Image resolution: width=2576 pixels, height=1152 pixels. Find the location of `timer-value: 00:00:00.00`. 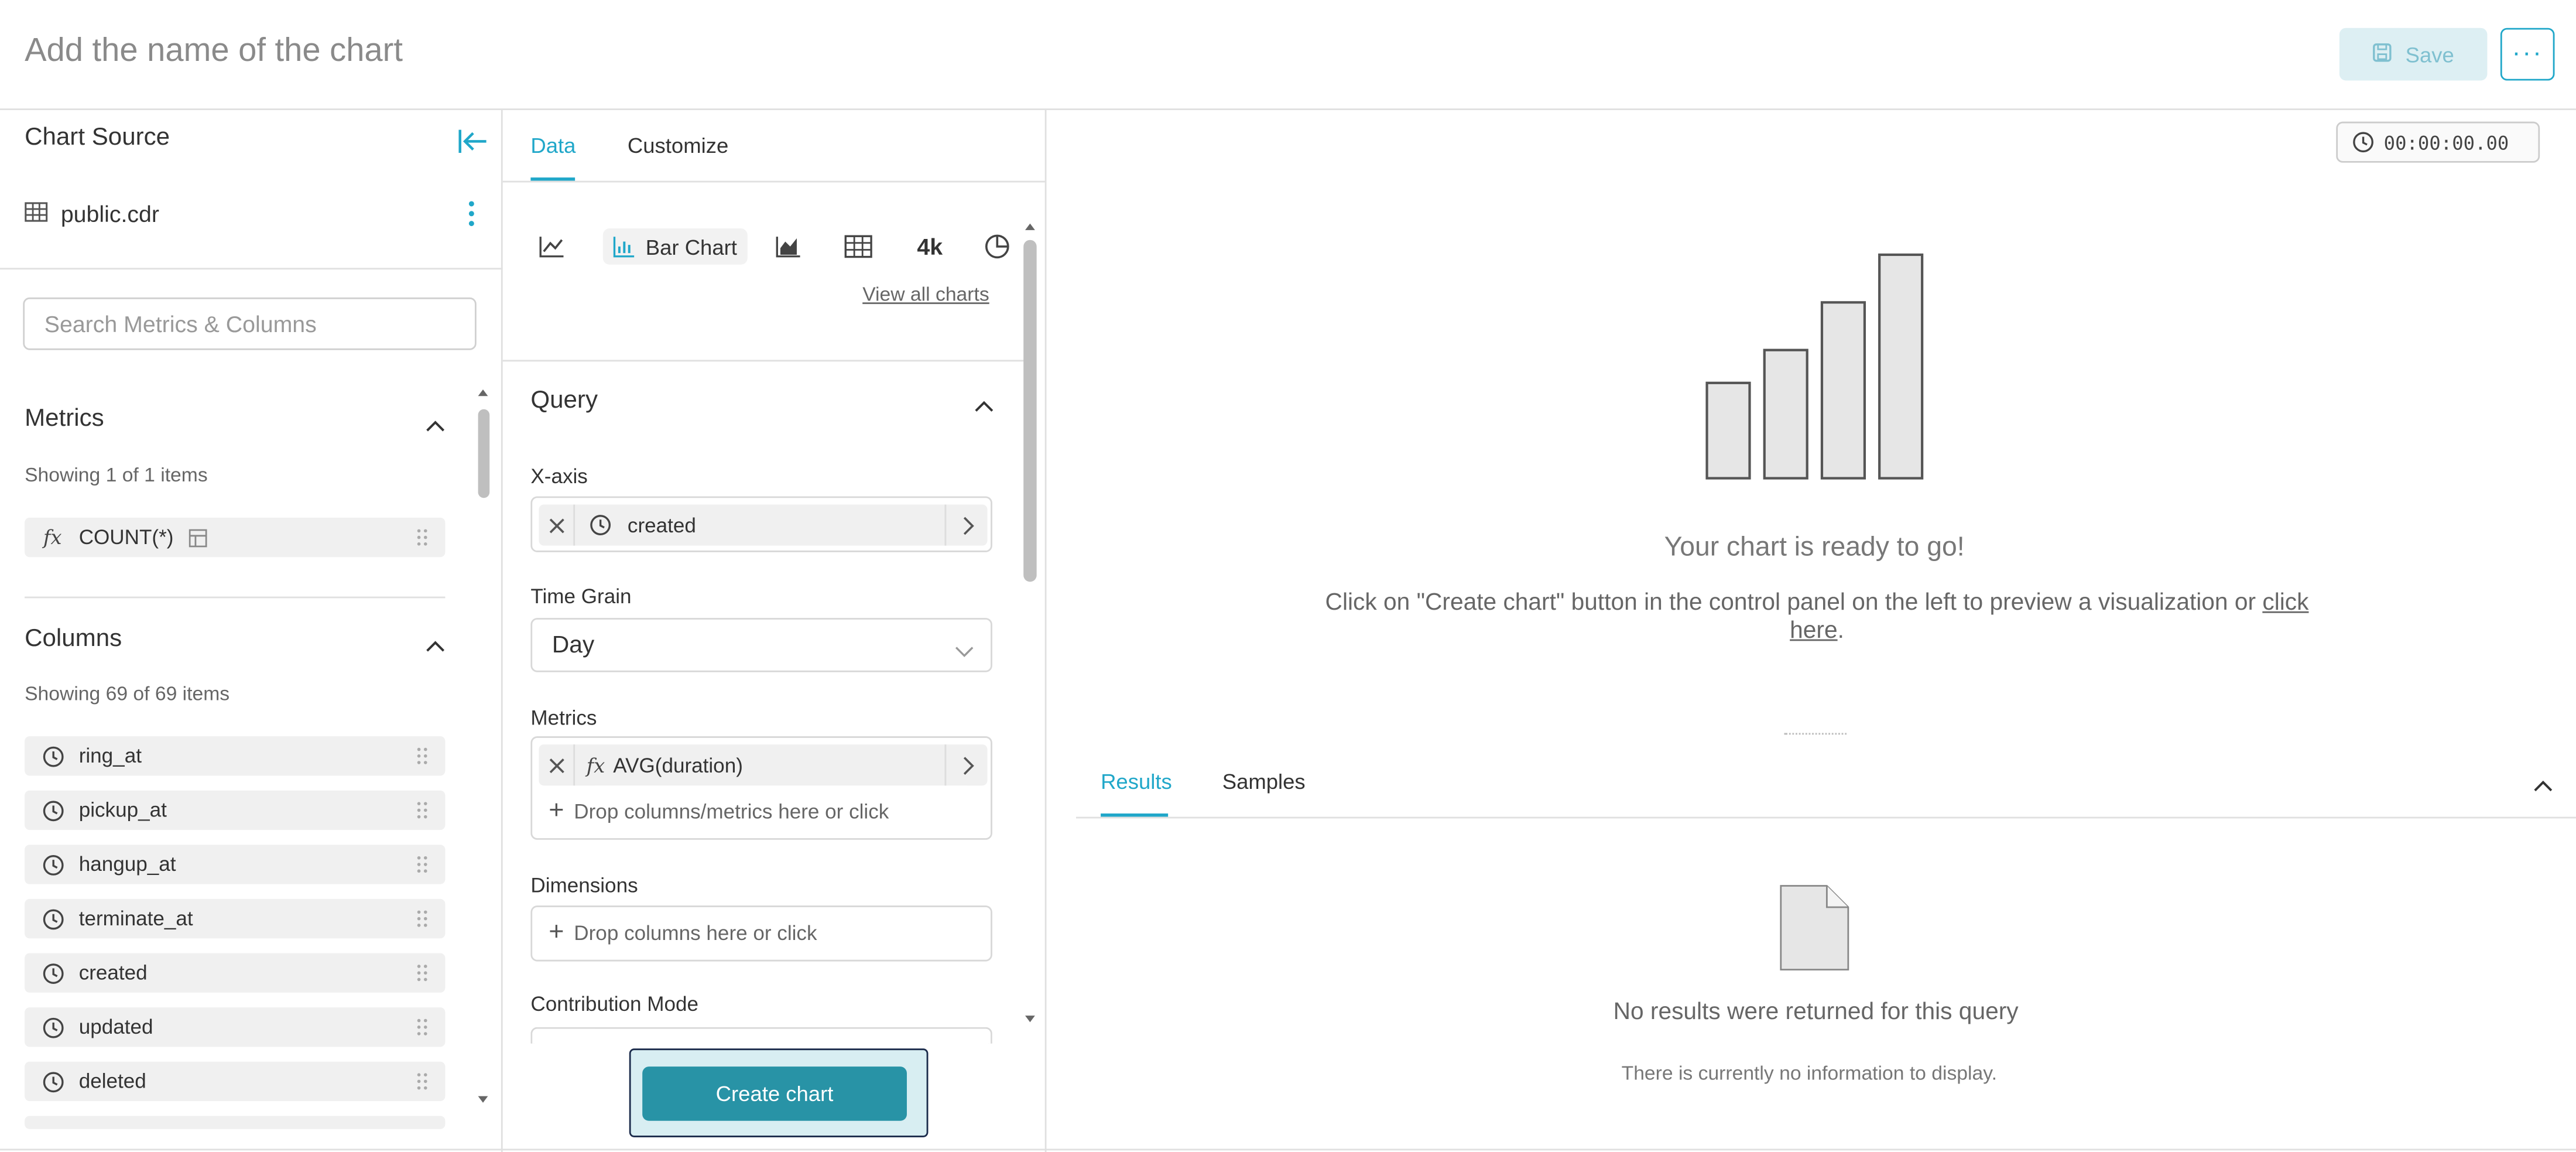

timer-value: 00:00:00.00 is located at coordinates (2446, 142).